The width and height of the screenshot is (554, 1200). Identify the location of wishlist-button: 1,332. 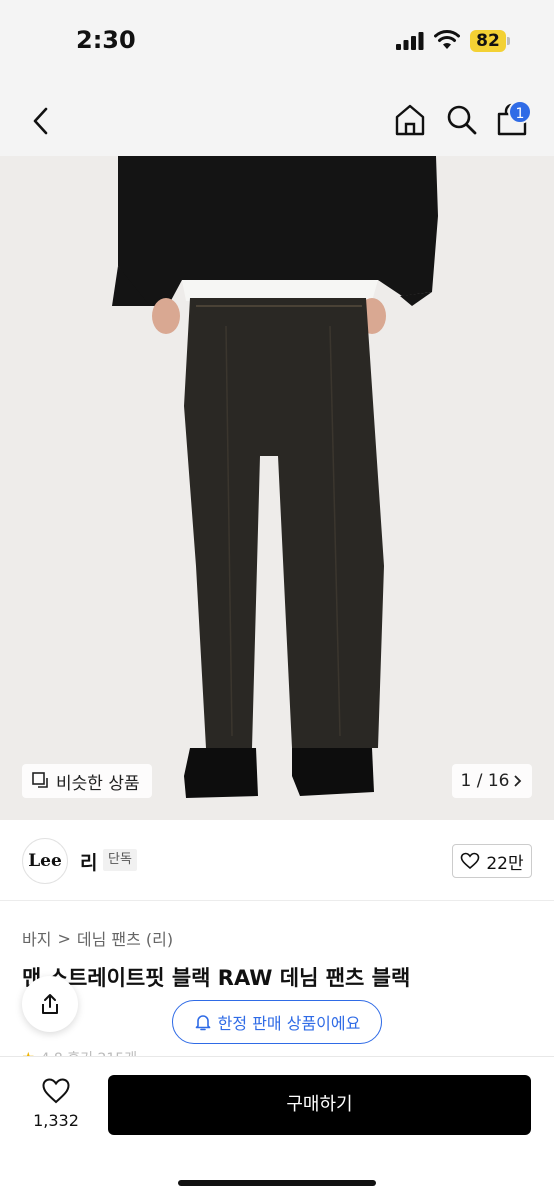
(56, 1103).